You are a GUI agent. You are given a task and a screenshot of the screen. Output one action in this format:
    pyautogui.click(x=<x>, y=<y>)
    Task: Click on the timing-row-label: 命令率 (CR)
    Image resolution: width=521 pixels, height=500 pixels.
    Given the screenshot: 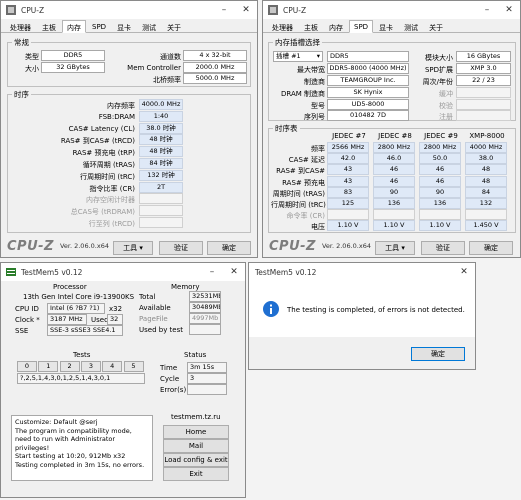 What is the action you would take?
    pyautogui.click(x=305, y=216)
    